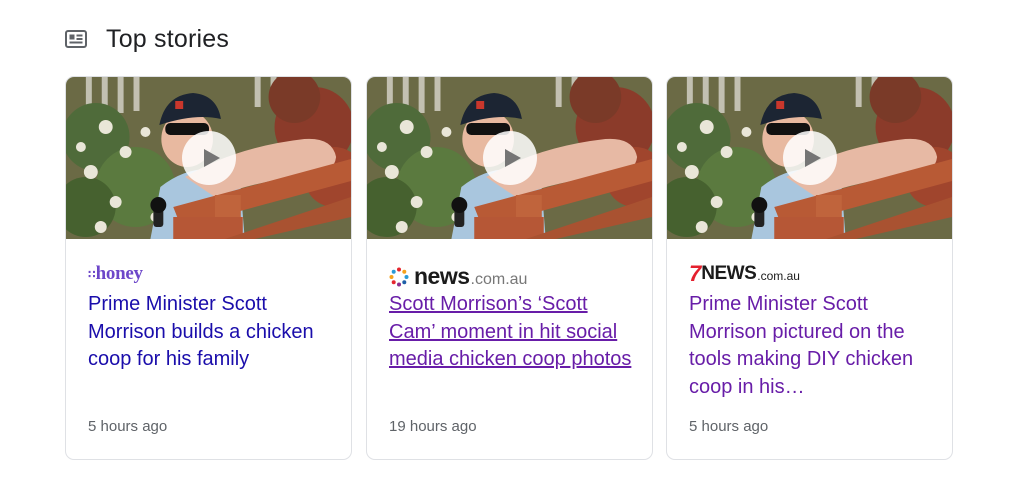  I want to click on source-name: news, so click(442, 276).